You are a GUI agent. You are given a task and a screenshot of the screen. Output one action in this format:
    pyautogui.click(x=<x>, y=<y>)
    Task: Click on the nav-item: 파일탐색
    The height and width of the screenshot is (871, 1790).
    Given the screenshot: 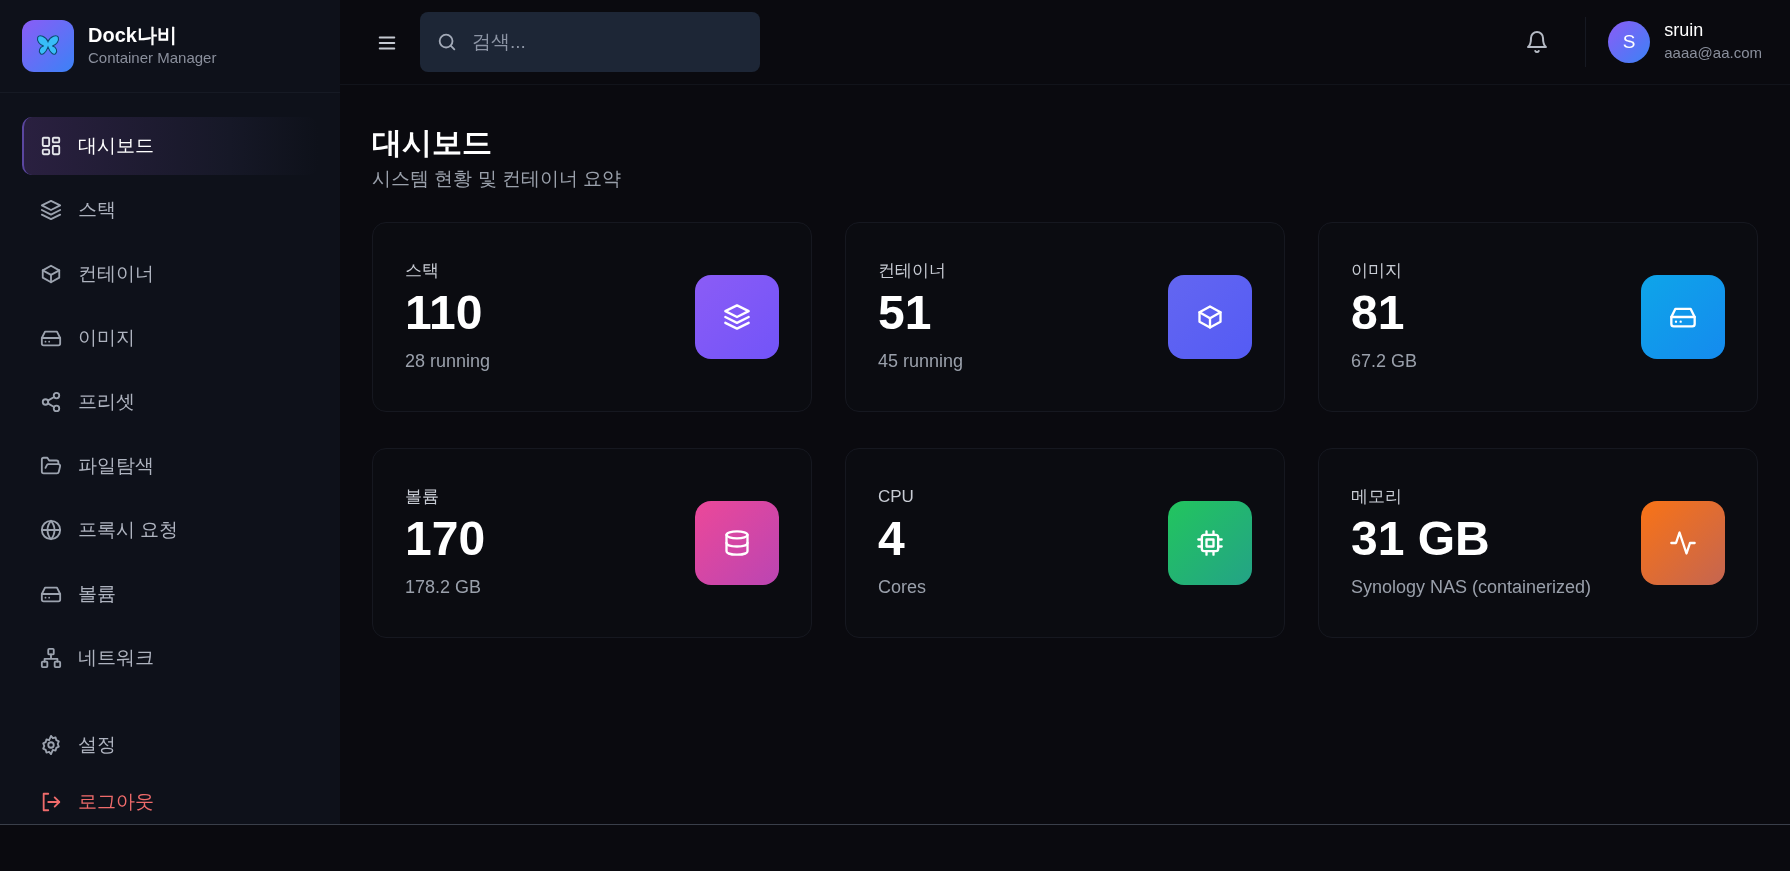 What is the action you would take?
    pyautogui.click(x=170, y=466)
    